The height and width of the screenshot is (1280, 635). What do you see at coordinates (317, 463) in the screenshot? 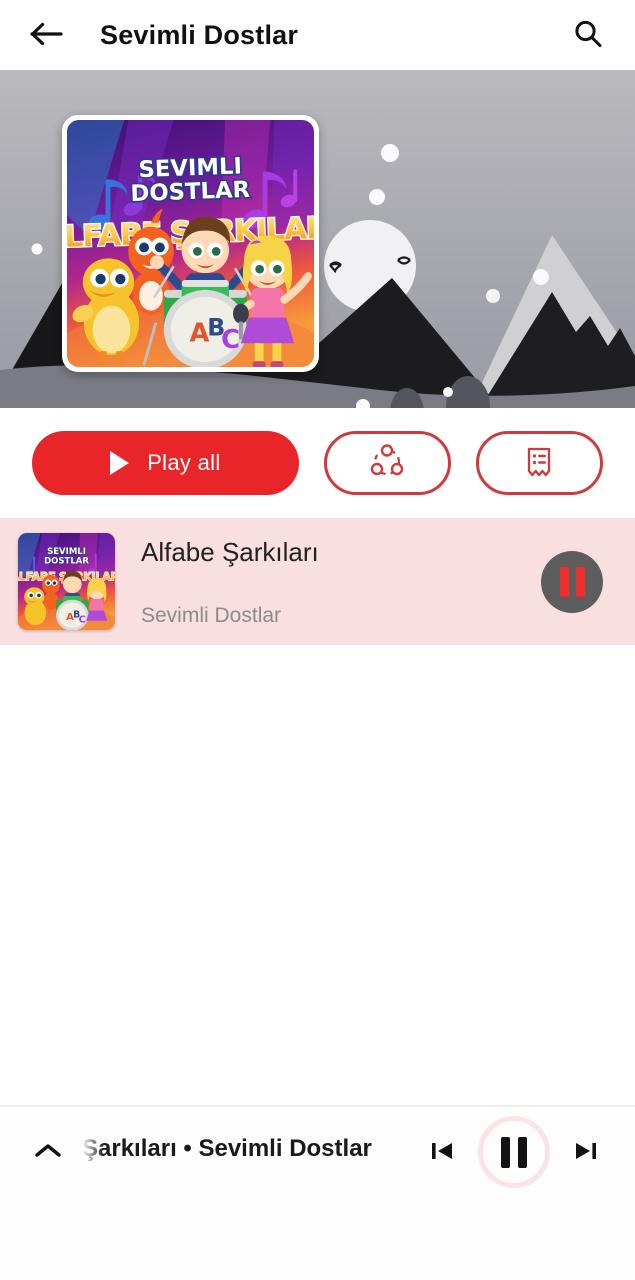
I see `action-bar: Play all` at bounding box center [317, 463].